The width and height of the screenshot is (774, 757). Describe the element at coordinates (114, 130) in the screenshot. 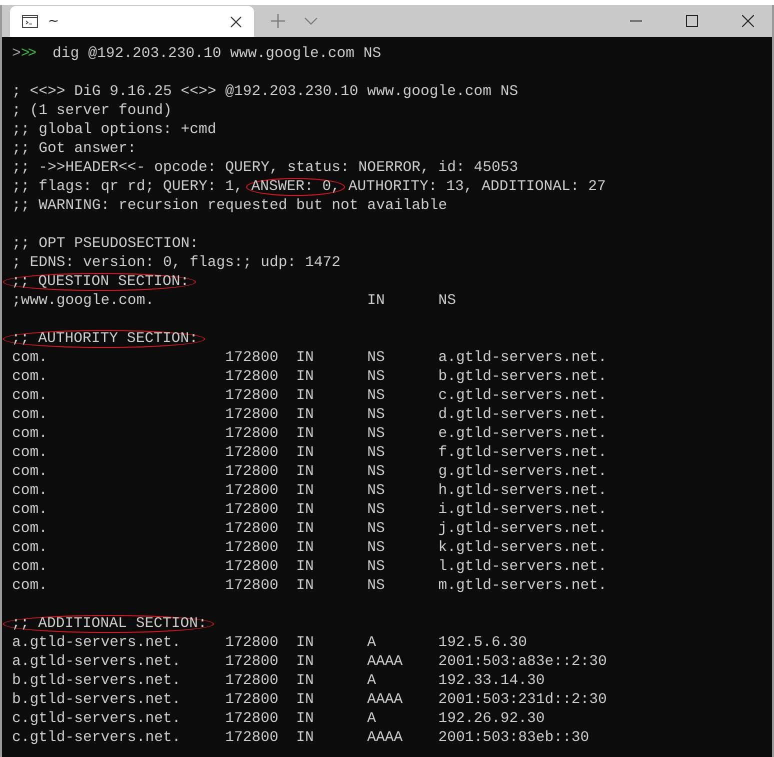

I see `output-line: ;; global options: +cmd` at that location.